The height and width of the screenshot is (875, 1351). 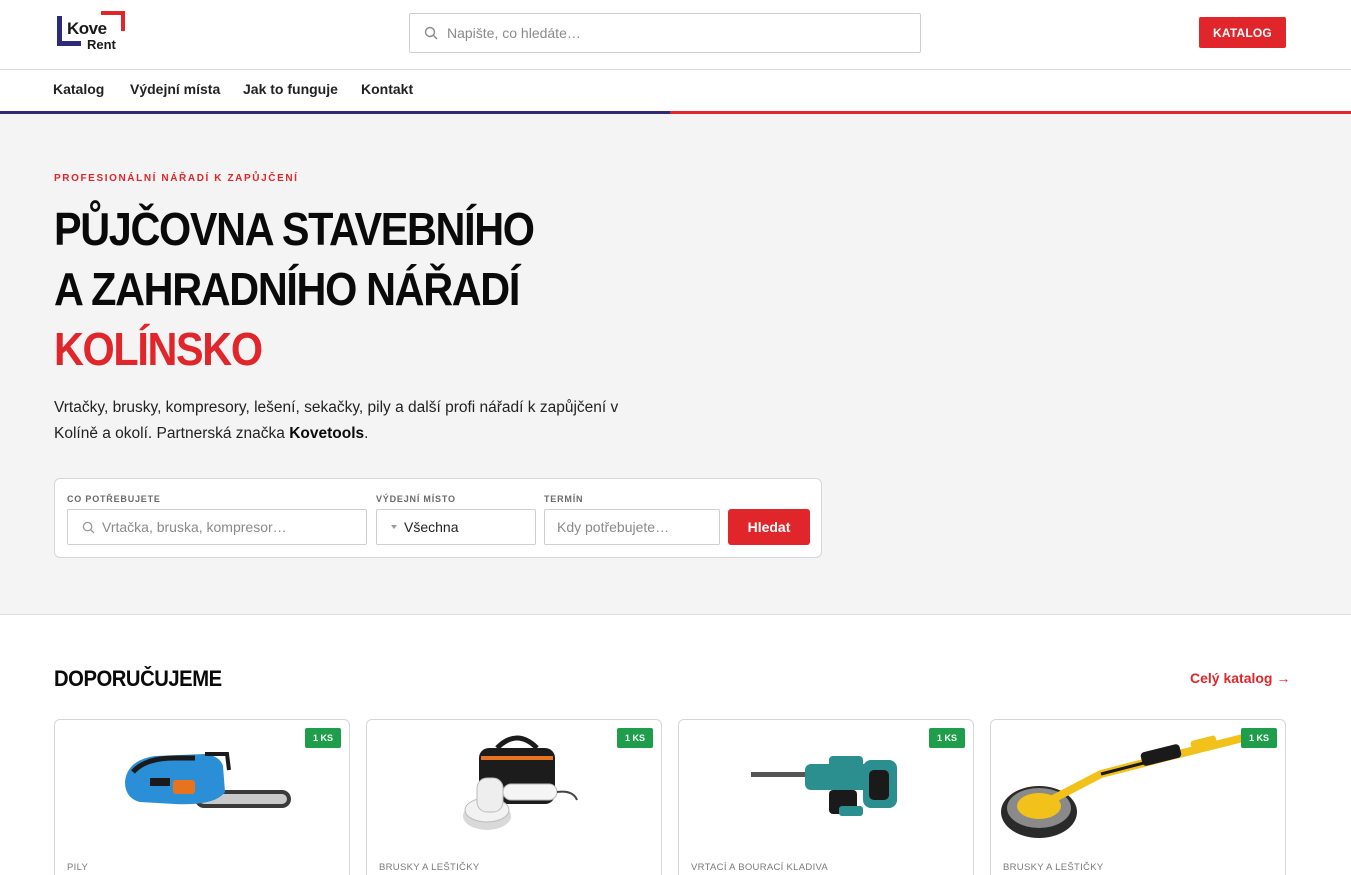 What do you see at coordinates (294, 229) in the screenshot?
I see `hero-title-line-1: PŮJČOVNA STAVEBNÍHO` at bounding box center [294, 229].